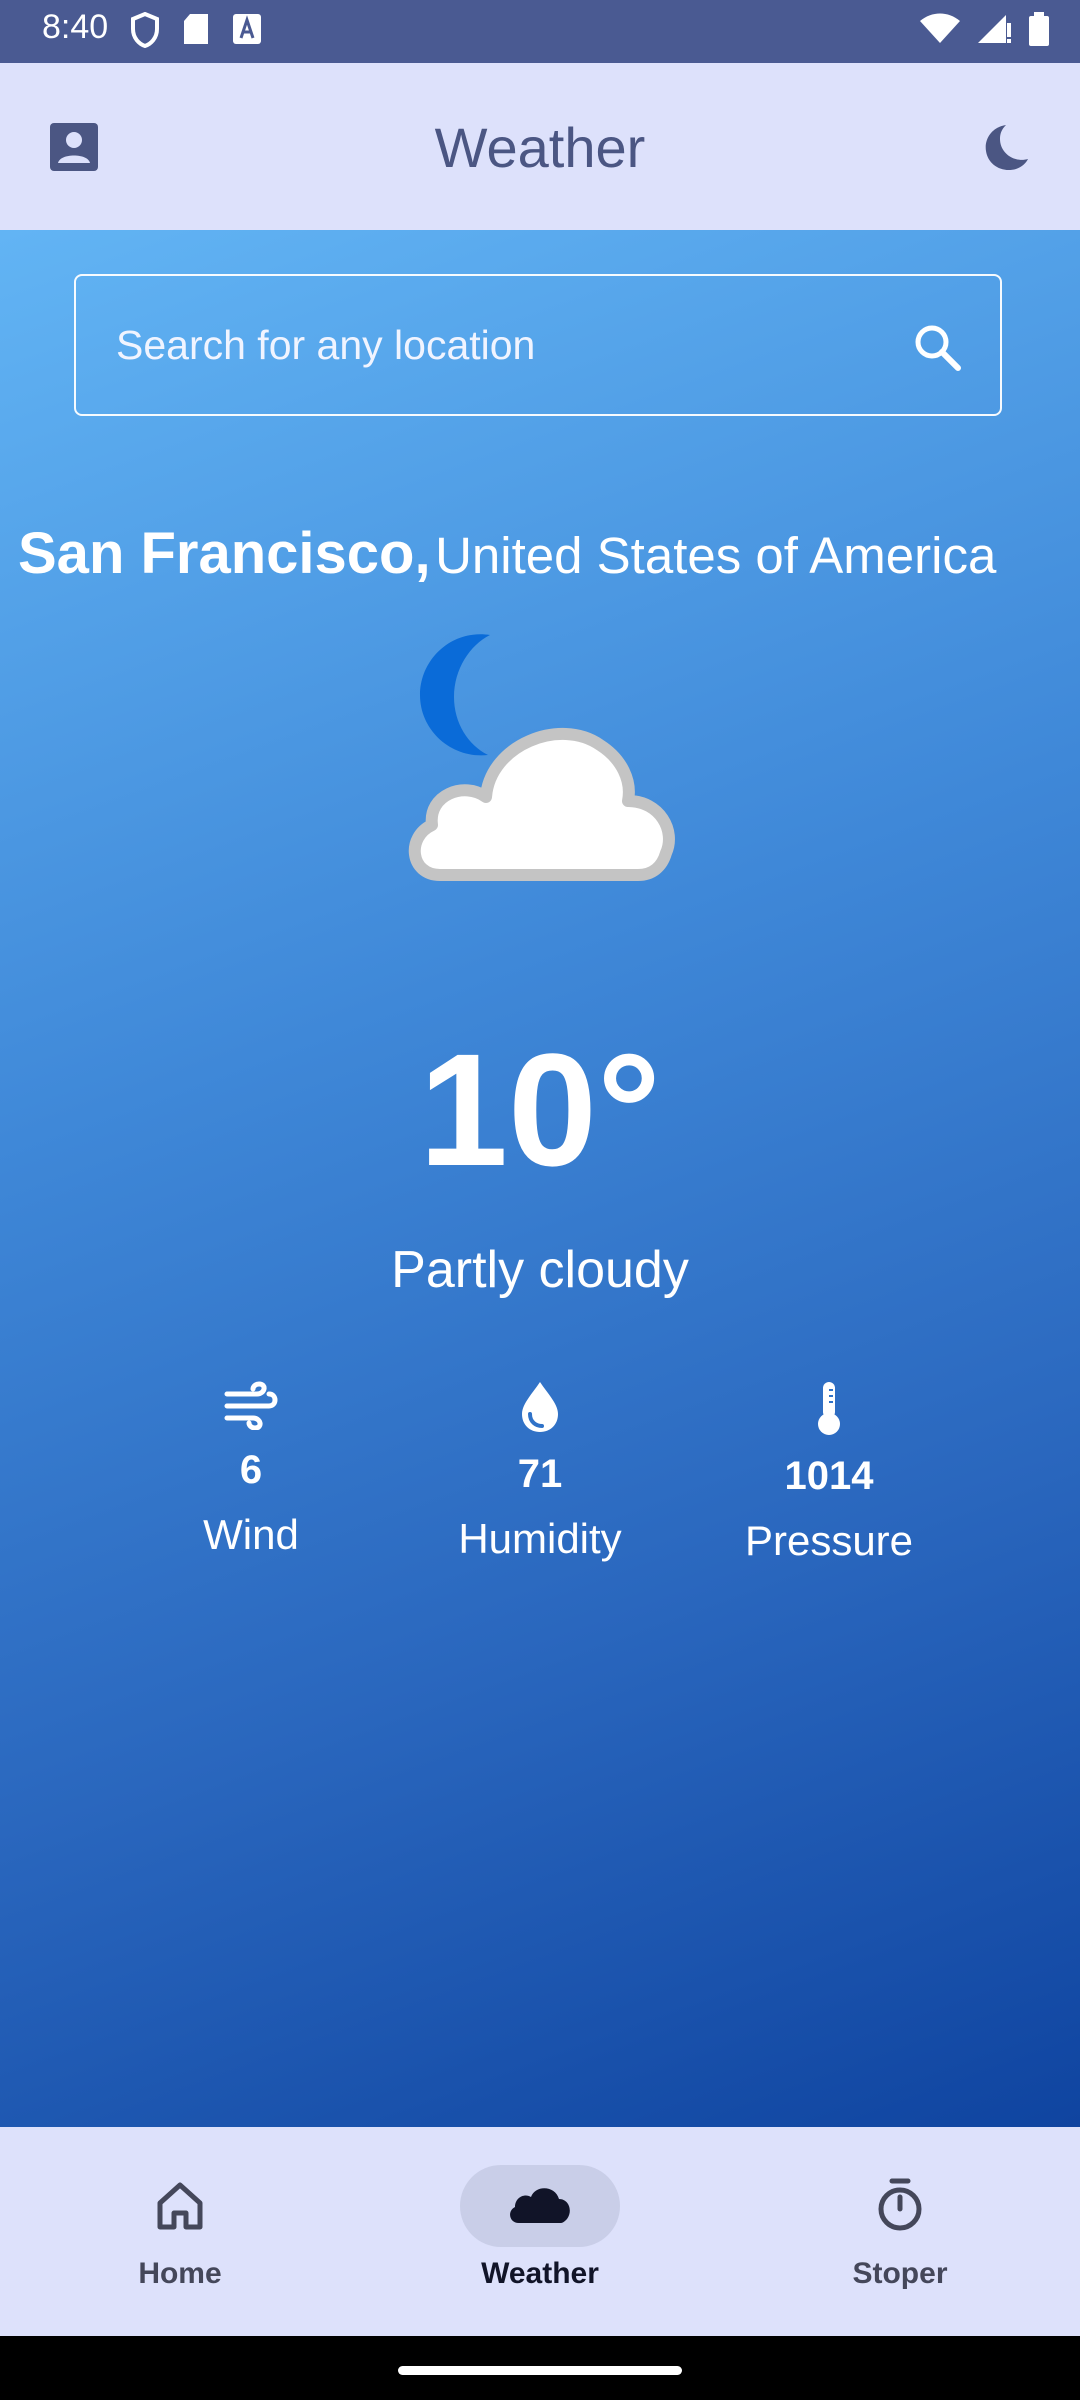 This screenshot has width=1080, height=2400. What do you see at coordinates (224, 553) in the screenshot?
I see `city-name: San Francisco,` at bounding box center [224, 553].